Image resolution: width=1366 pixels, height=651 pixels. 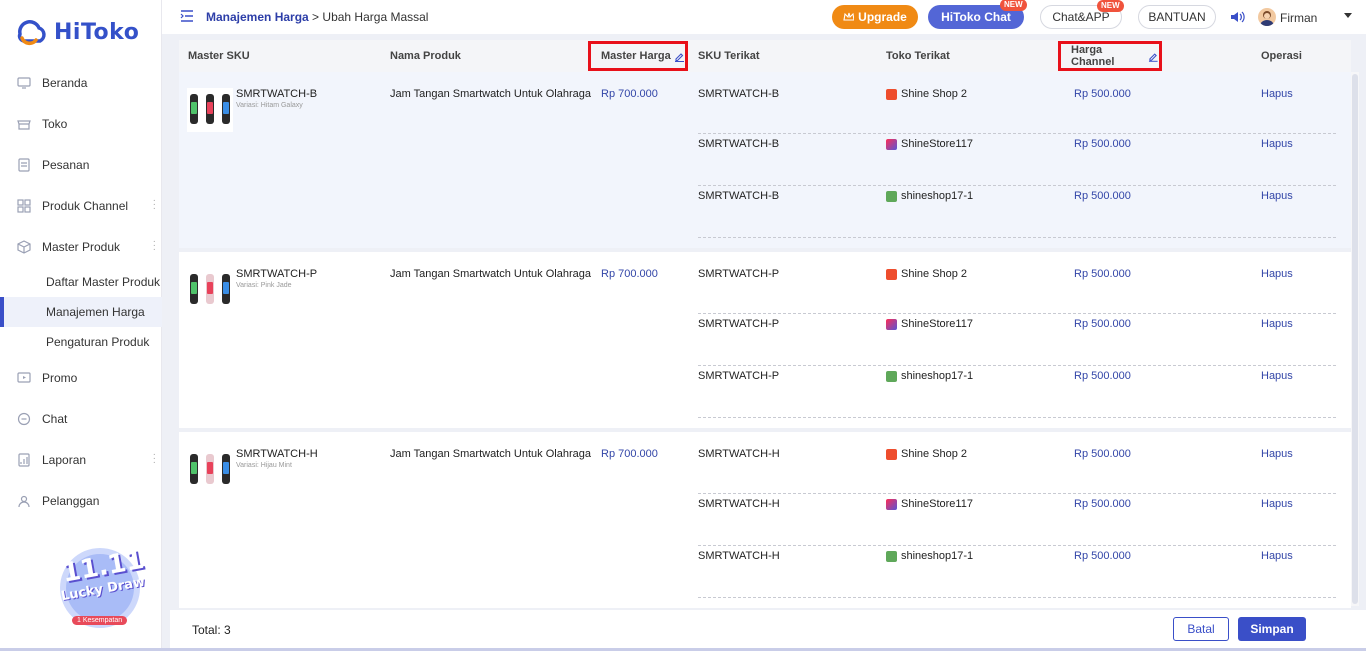 I want to click on column-channel-price: Harga Channel, so click(x=1110, y=56).